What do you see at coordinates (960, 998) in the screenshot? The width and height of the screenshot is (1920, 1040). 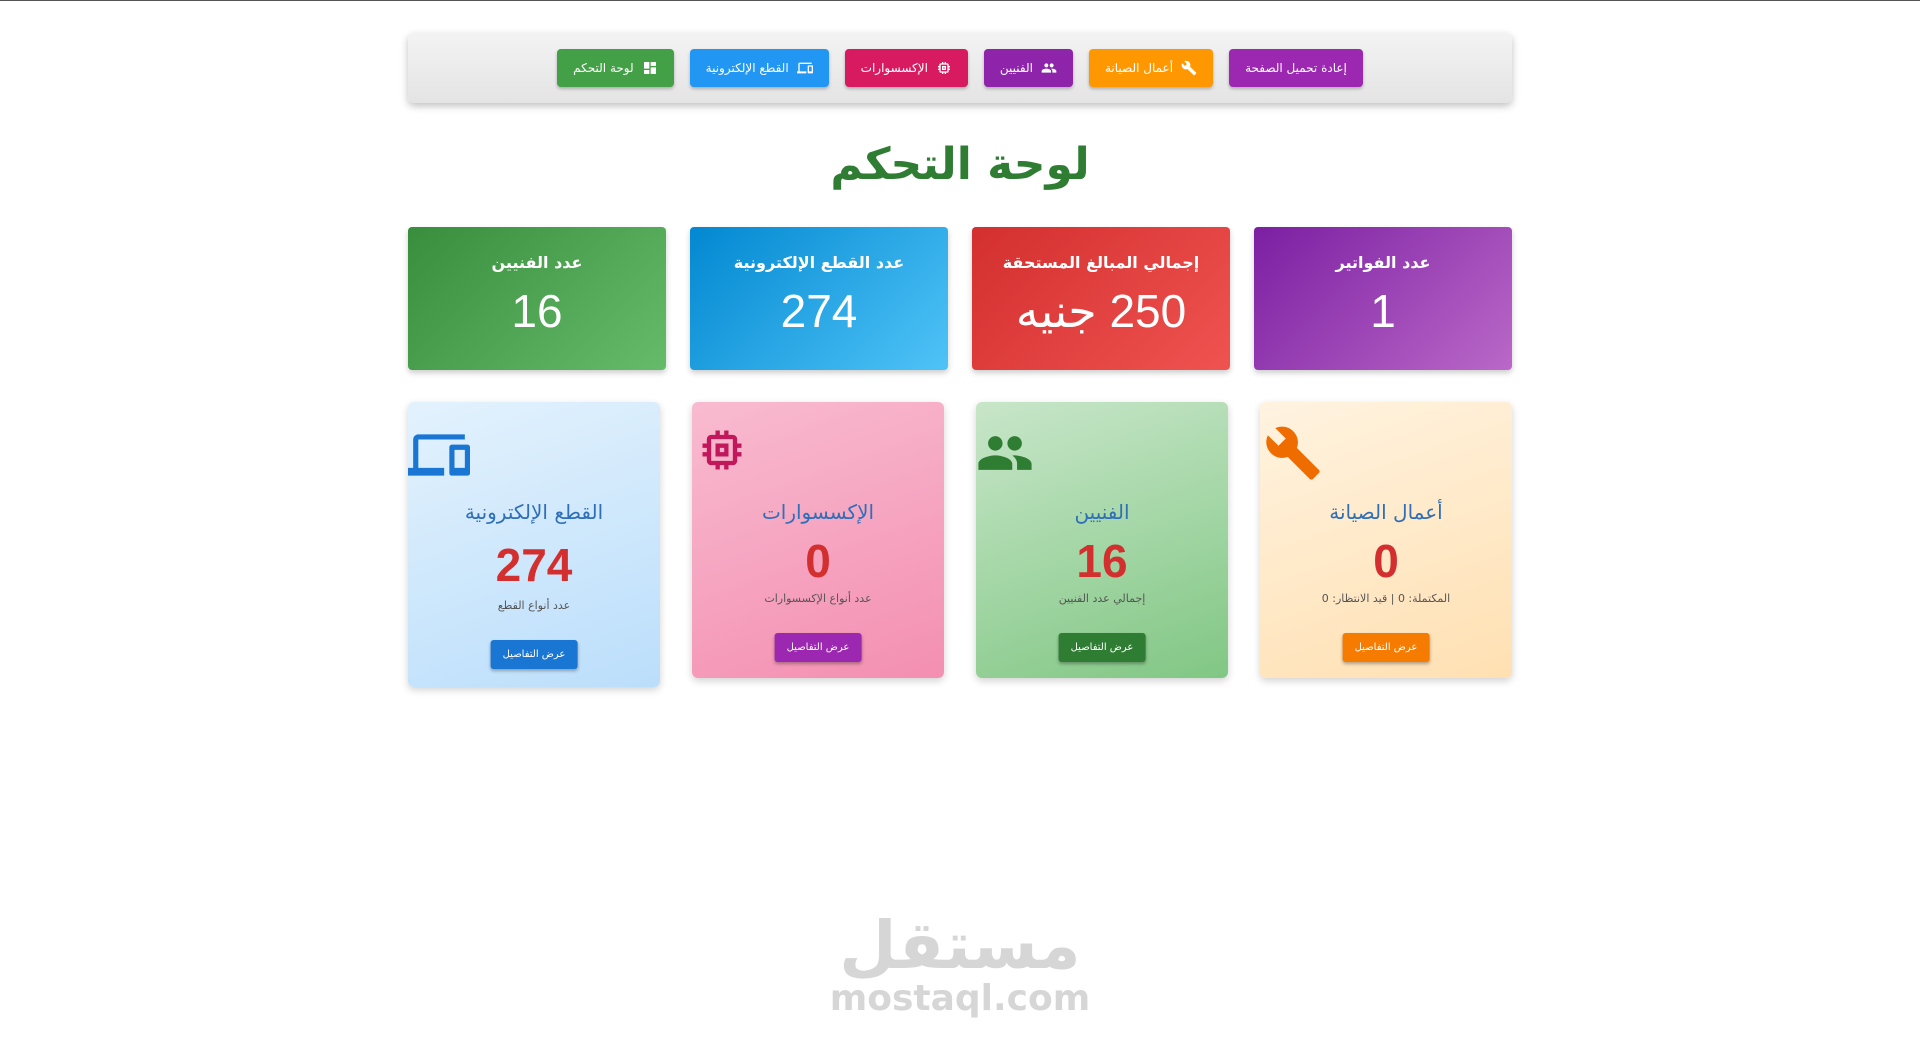 I see `watermark-latin: mostaql.com` at bounding box center [960, 998].